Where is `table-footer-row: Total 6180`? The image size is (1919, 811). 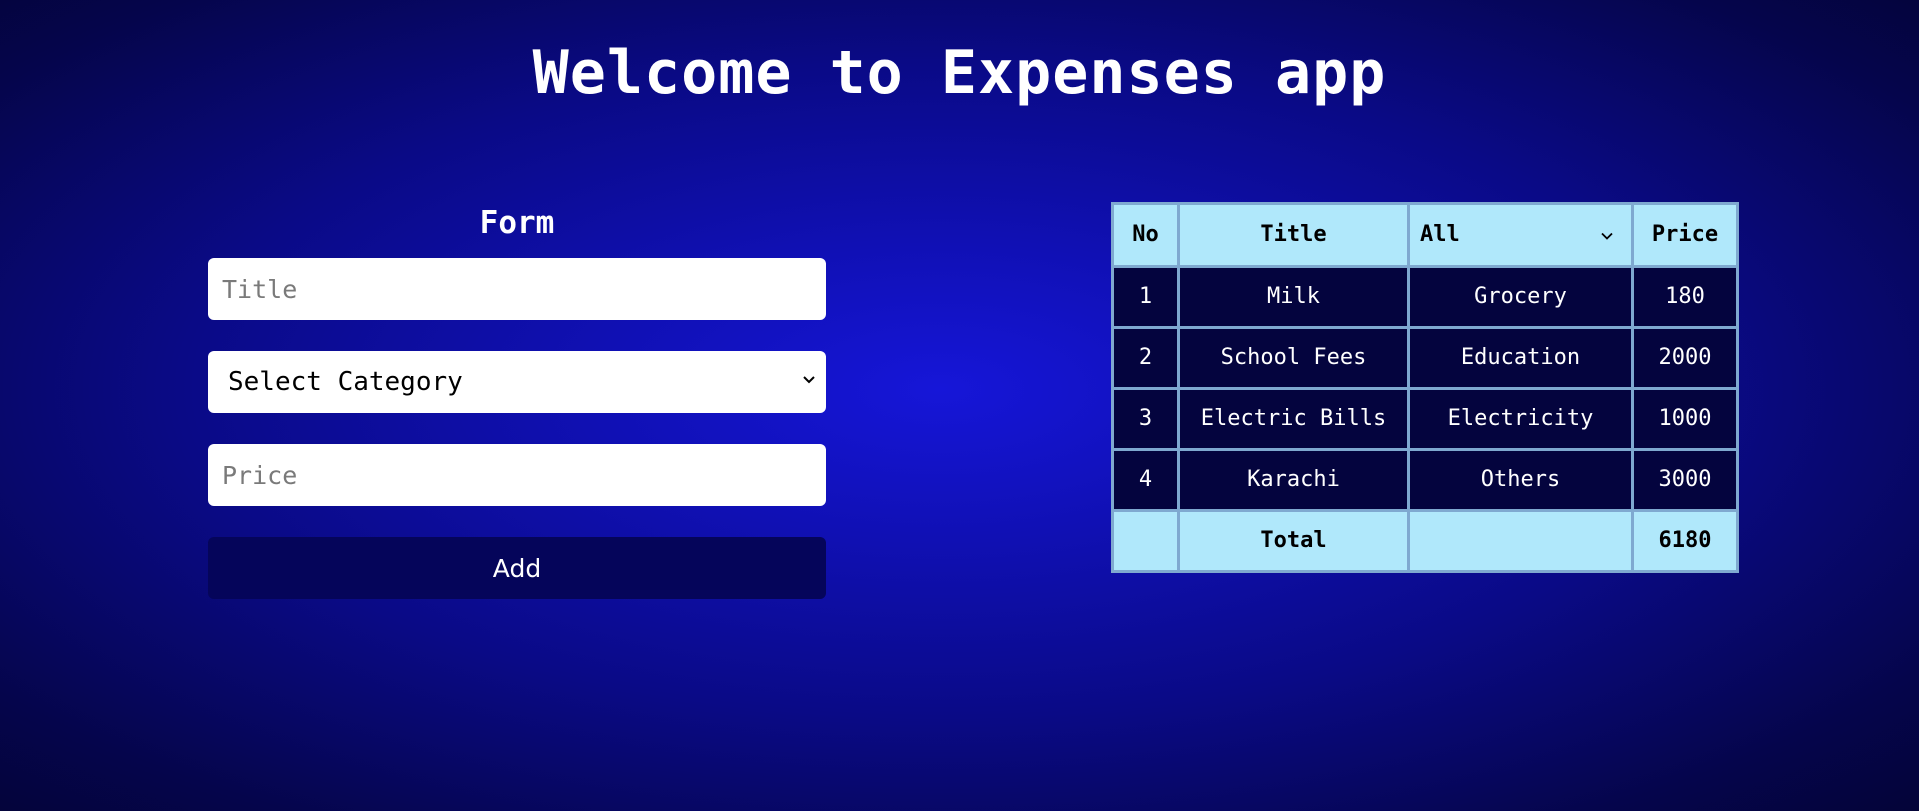
table-footer-row: Total 6180 is located at coordinates (1425, 541).